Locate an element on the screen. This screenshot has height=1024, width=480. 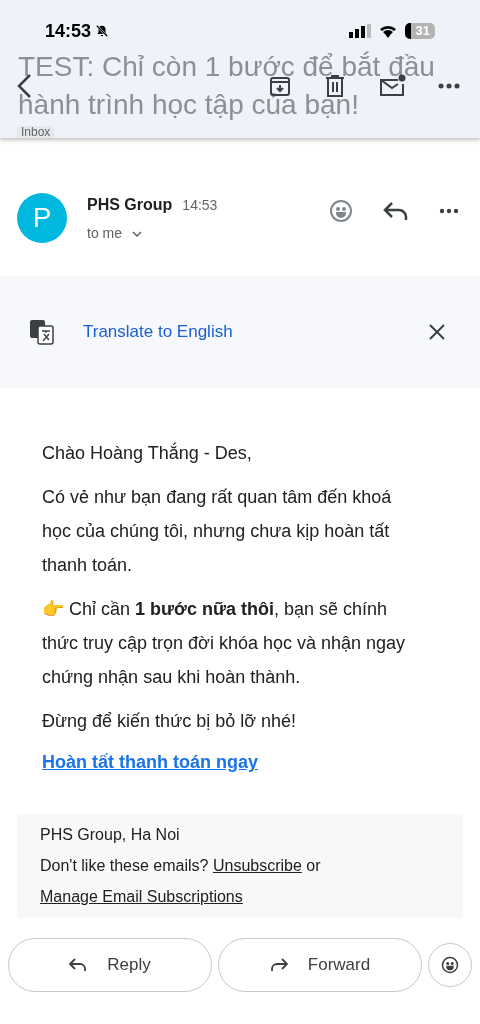
inbox-label: Inbox is located at coordinates (36, 132).